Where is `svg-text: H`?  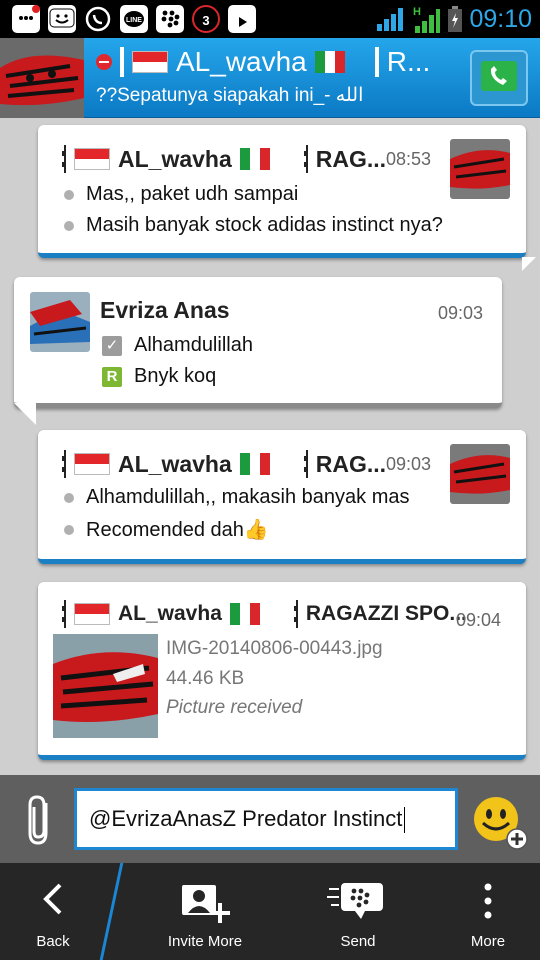 svg-text: H is located at coordinates (417, 12).